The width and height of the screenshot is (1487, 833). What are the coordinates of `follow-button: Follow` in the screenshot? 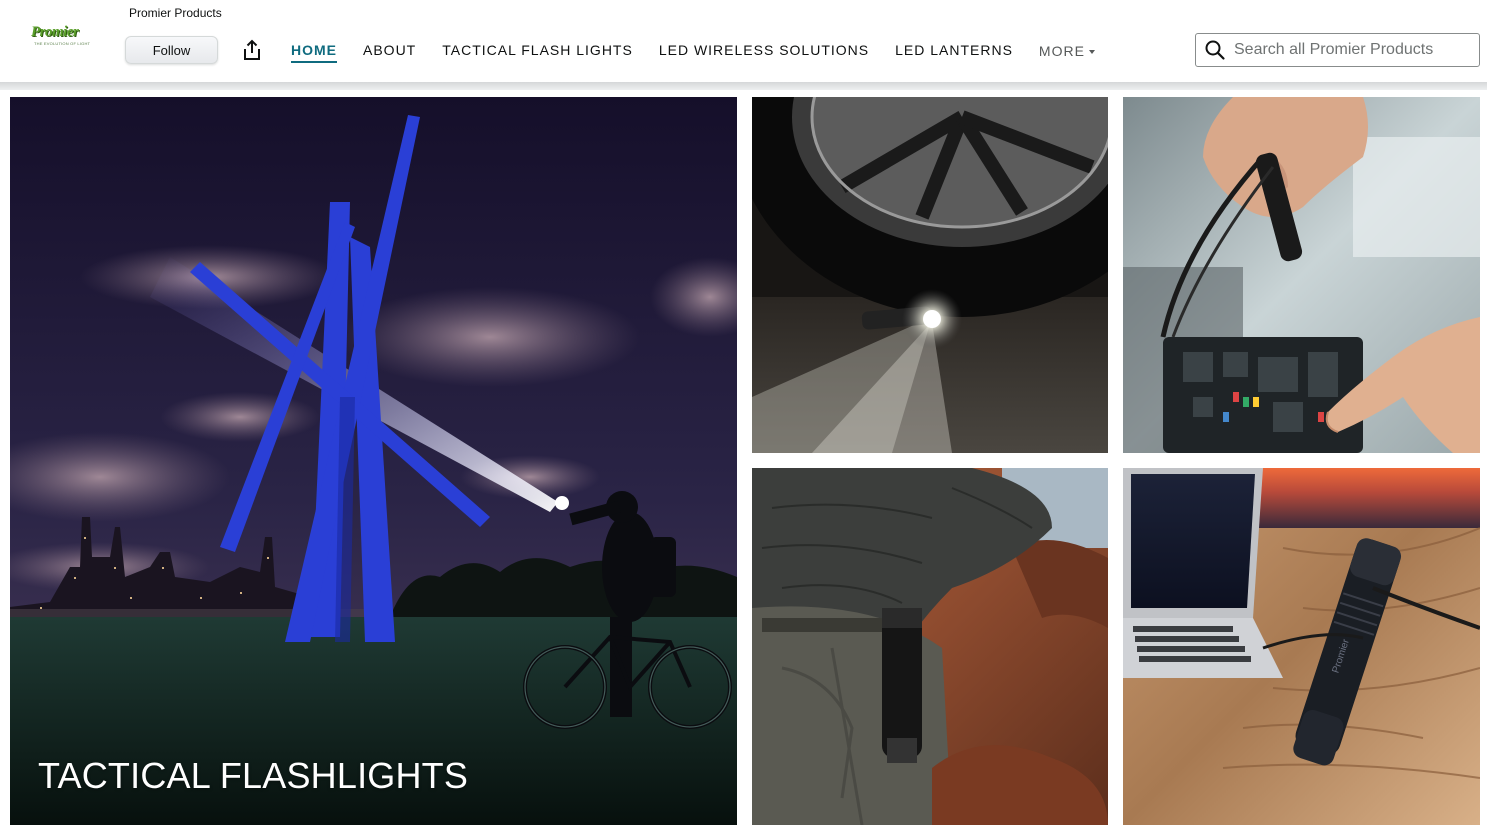 It's located at (171, 50).